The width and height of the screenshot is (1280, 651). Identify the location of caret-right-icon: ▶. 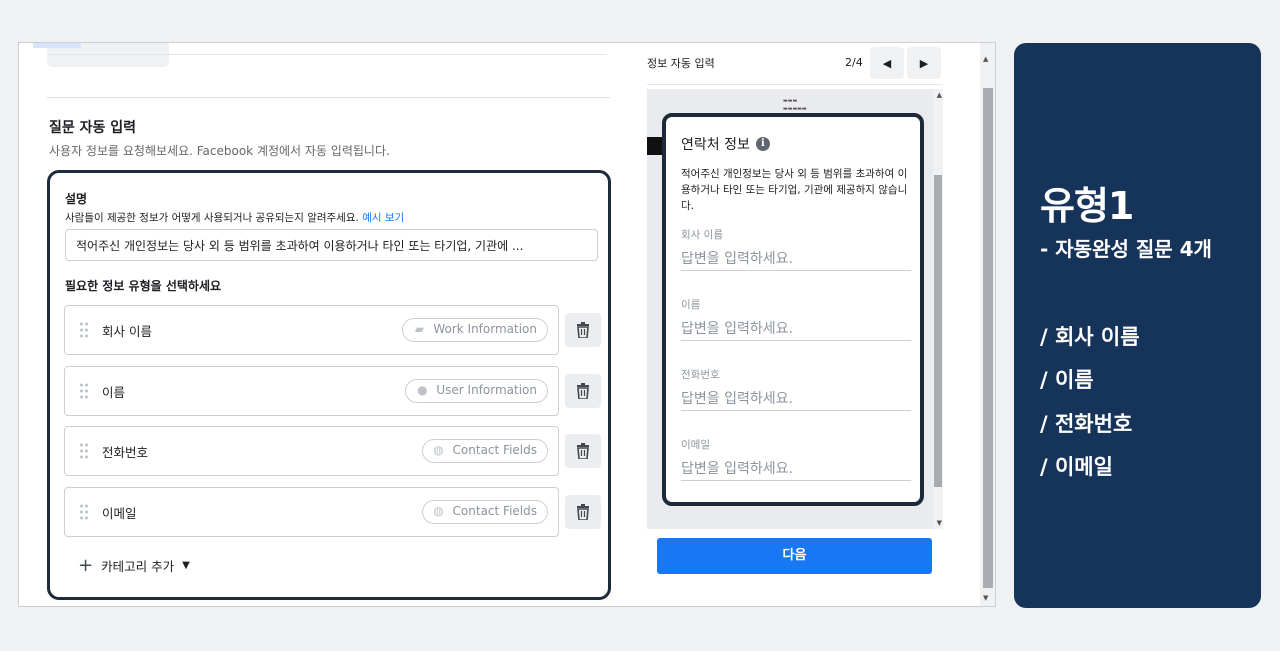
(924, 63).